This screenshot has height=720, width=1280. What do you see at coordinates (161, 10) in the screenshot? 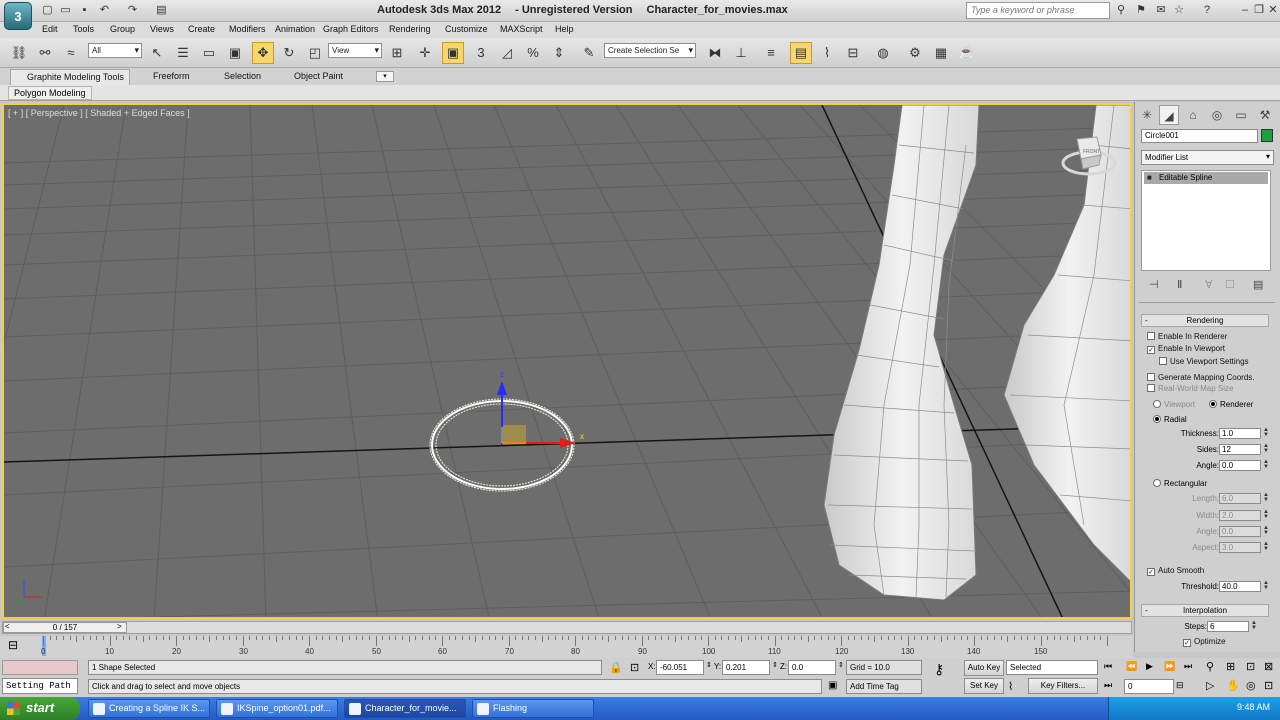
I see `project-folder-icon: ▤` at bounding box center [161, 10].